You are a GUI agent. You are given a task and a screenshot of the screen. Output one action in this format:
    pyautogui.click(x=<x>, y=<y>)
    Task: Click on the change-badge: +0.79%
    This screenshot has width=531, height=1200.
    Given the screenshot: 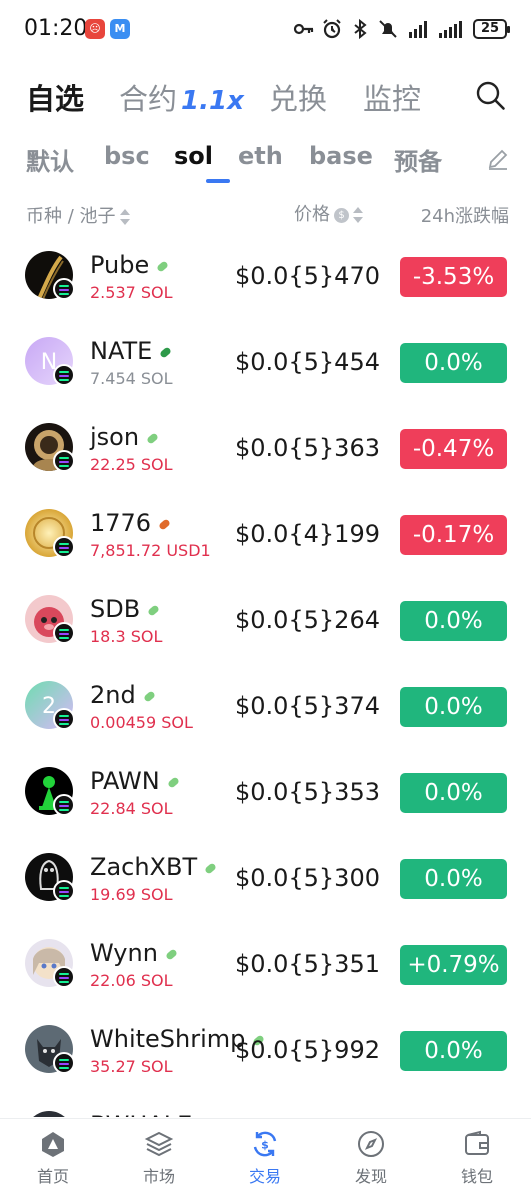 What is the action you would take?
    pyautogui.click(x=453, y=965)
    